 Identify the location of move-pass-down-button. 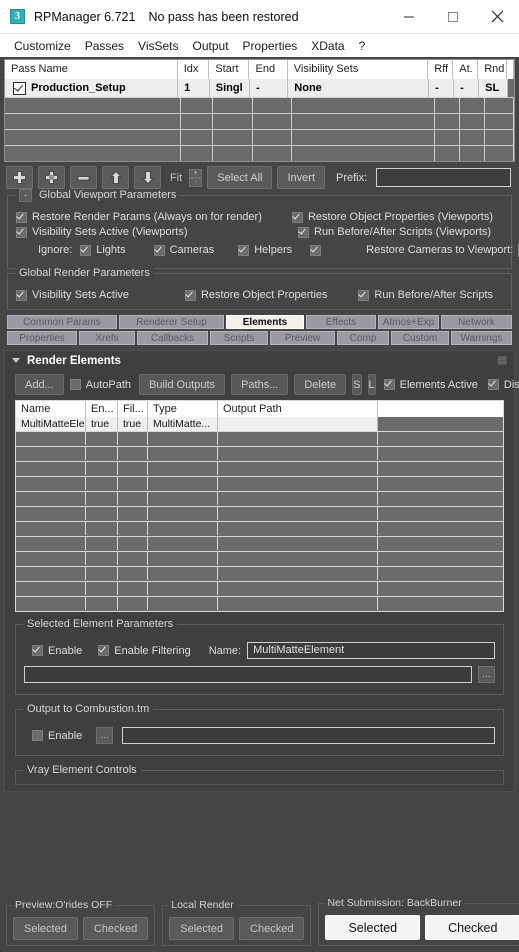
(147, 177).